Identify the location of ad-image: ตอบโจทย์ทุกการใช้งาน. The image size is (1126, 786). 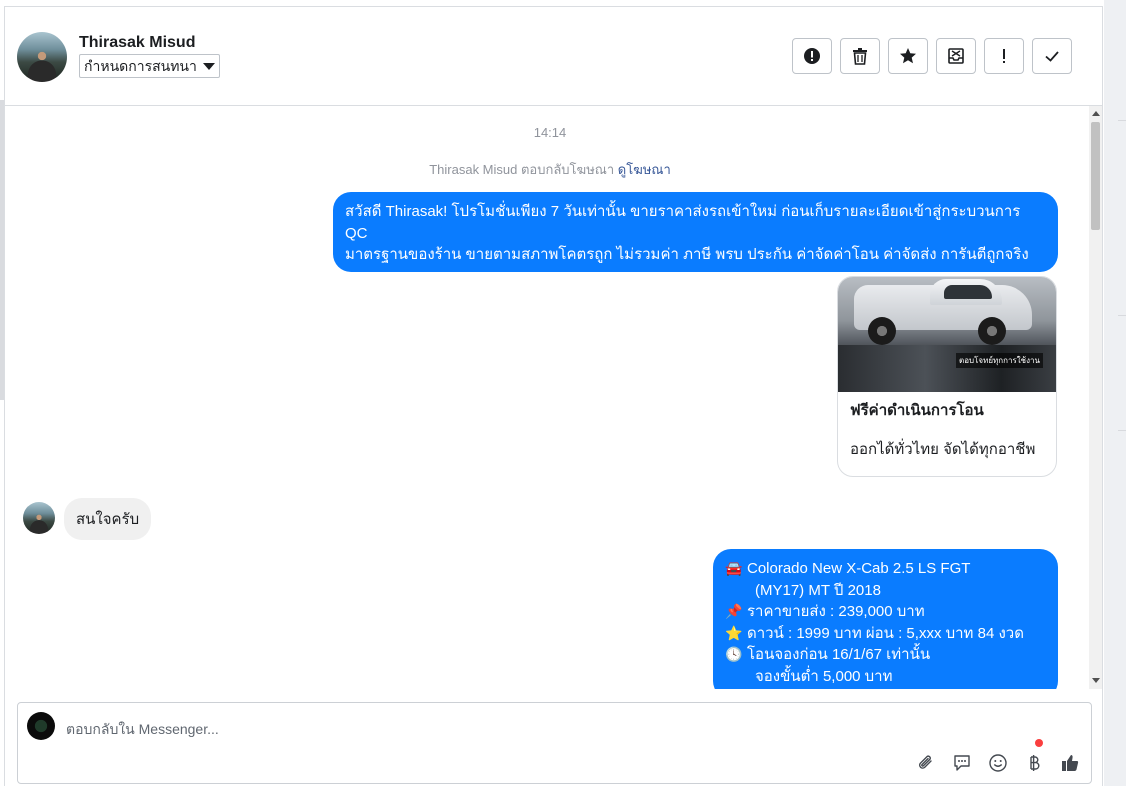
(947, 334).